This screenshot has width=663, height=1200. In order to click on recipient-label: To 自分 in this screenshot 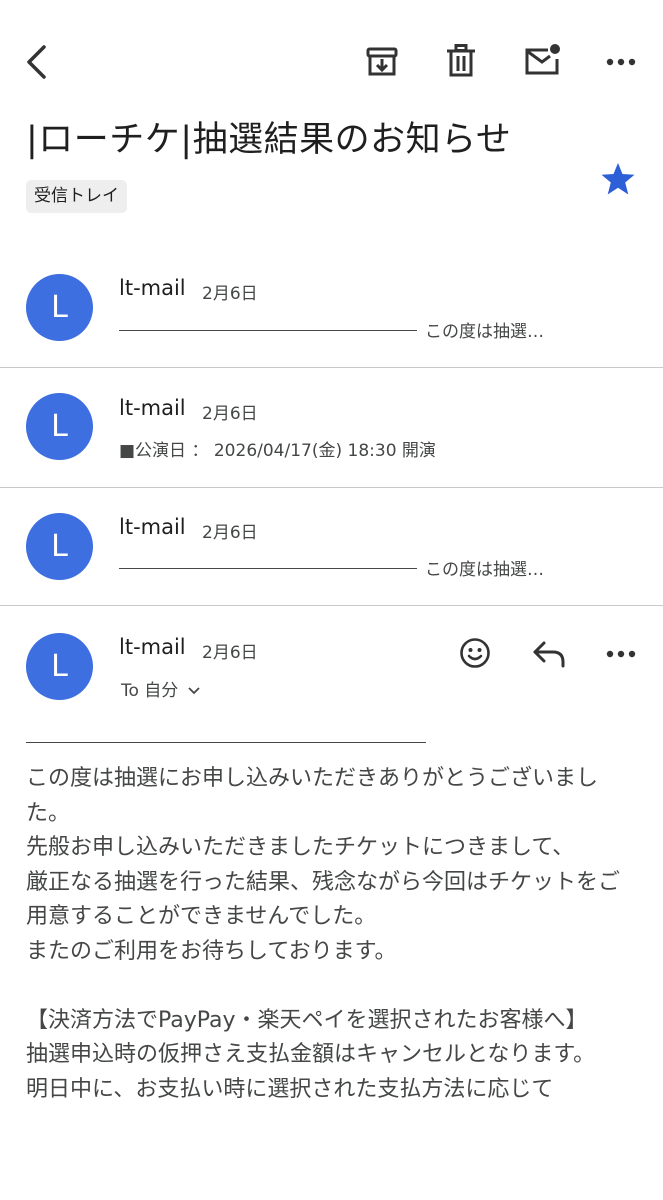, I will do `click(150, 691)`.